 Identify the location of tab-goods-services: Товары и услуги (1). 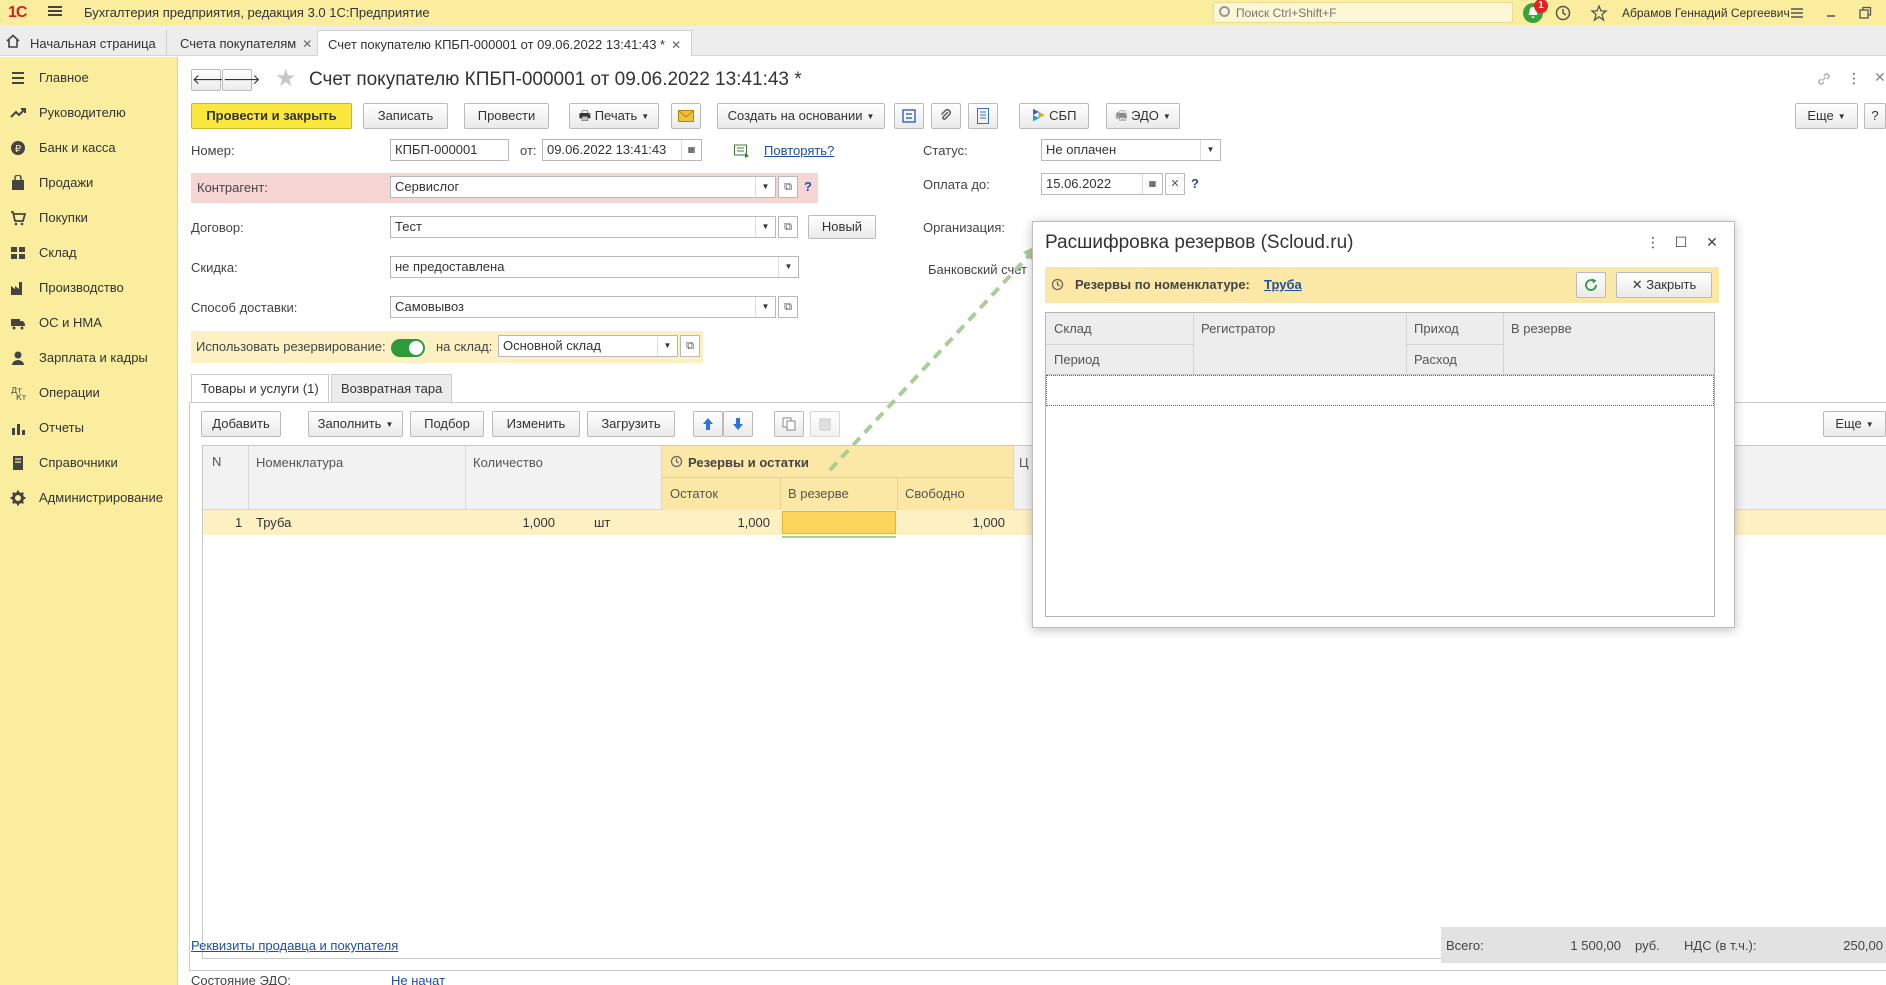
(260, 388).